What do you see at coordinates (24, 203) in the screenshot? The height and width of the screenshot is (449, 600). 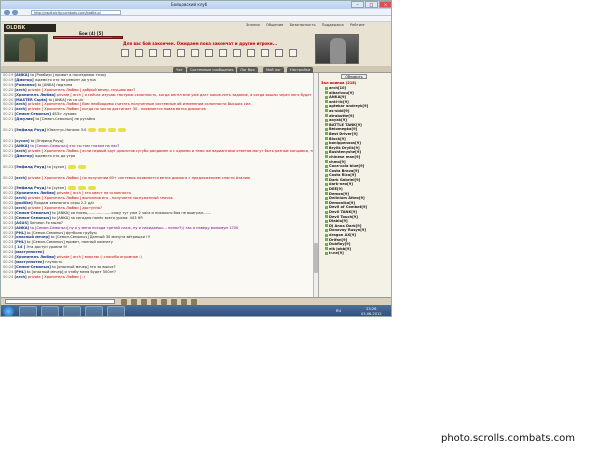 I see `message-nick: [godlike]` at bounding box center [24, 203].